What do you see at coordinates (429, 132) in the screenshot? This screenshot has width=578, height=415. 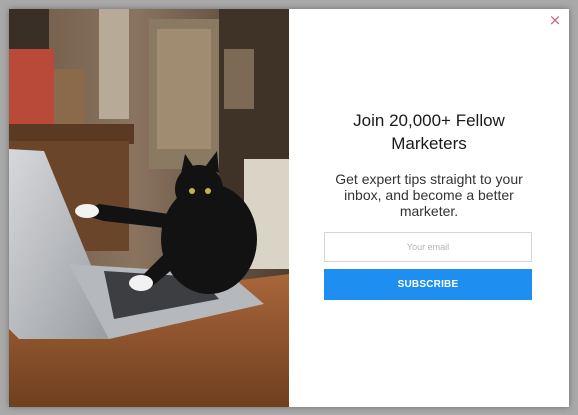 I see `popup-headline: Join 20,000+ Fellow Marketers` at bounding box center [429, 132].